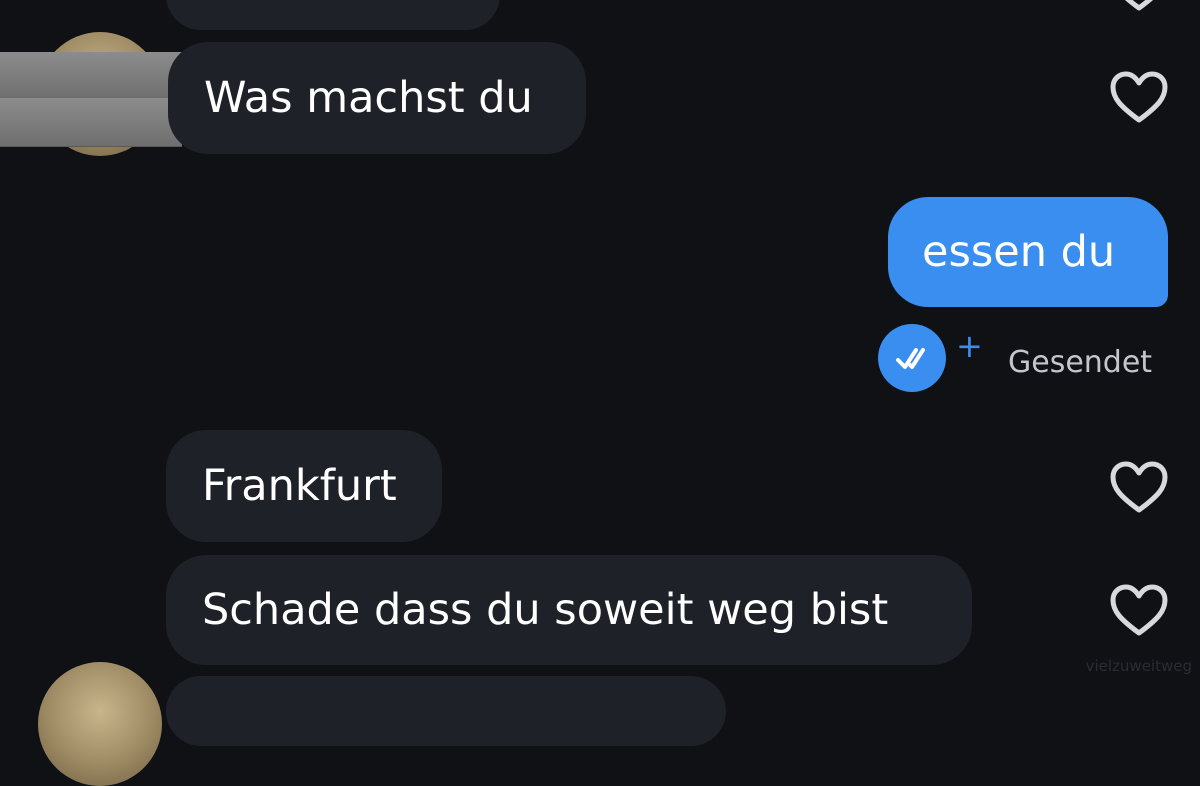 The width and height of the screenshot is (1200, 786). What do you see at coordinates (545, 609) in the screenshot?
I see `message-text: Schade dass du soweit weg bist` at bounding box center [545, 609].